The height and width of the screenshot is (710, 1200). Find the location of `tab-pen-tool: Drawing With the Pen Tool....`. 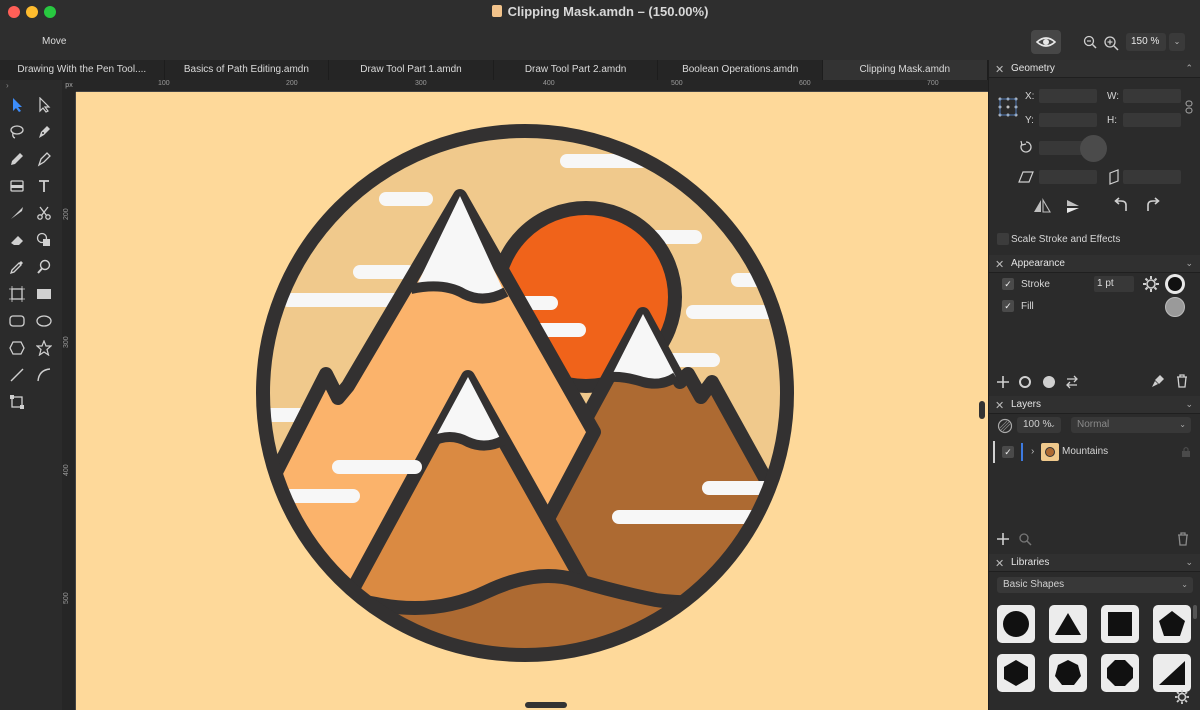

tab-pen-tool: Drawing With the Pen Tool.... is located at coordinates (82, 70).